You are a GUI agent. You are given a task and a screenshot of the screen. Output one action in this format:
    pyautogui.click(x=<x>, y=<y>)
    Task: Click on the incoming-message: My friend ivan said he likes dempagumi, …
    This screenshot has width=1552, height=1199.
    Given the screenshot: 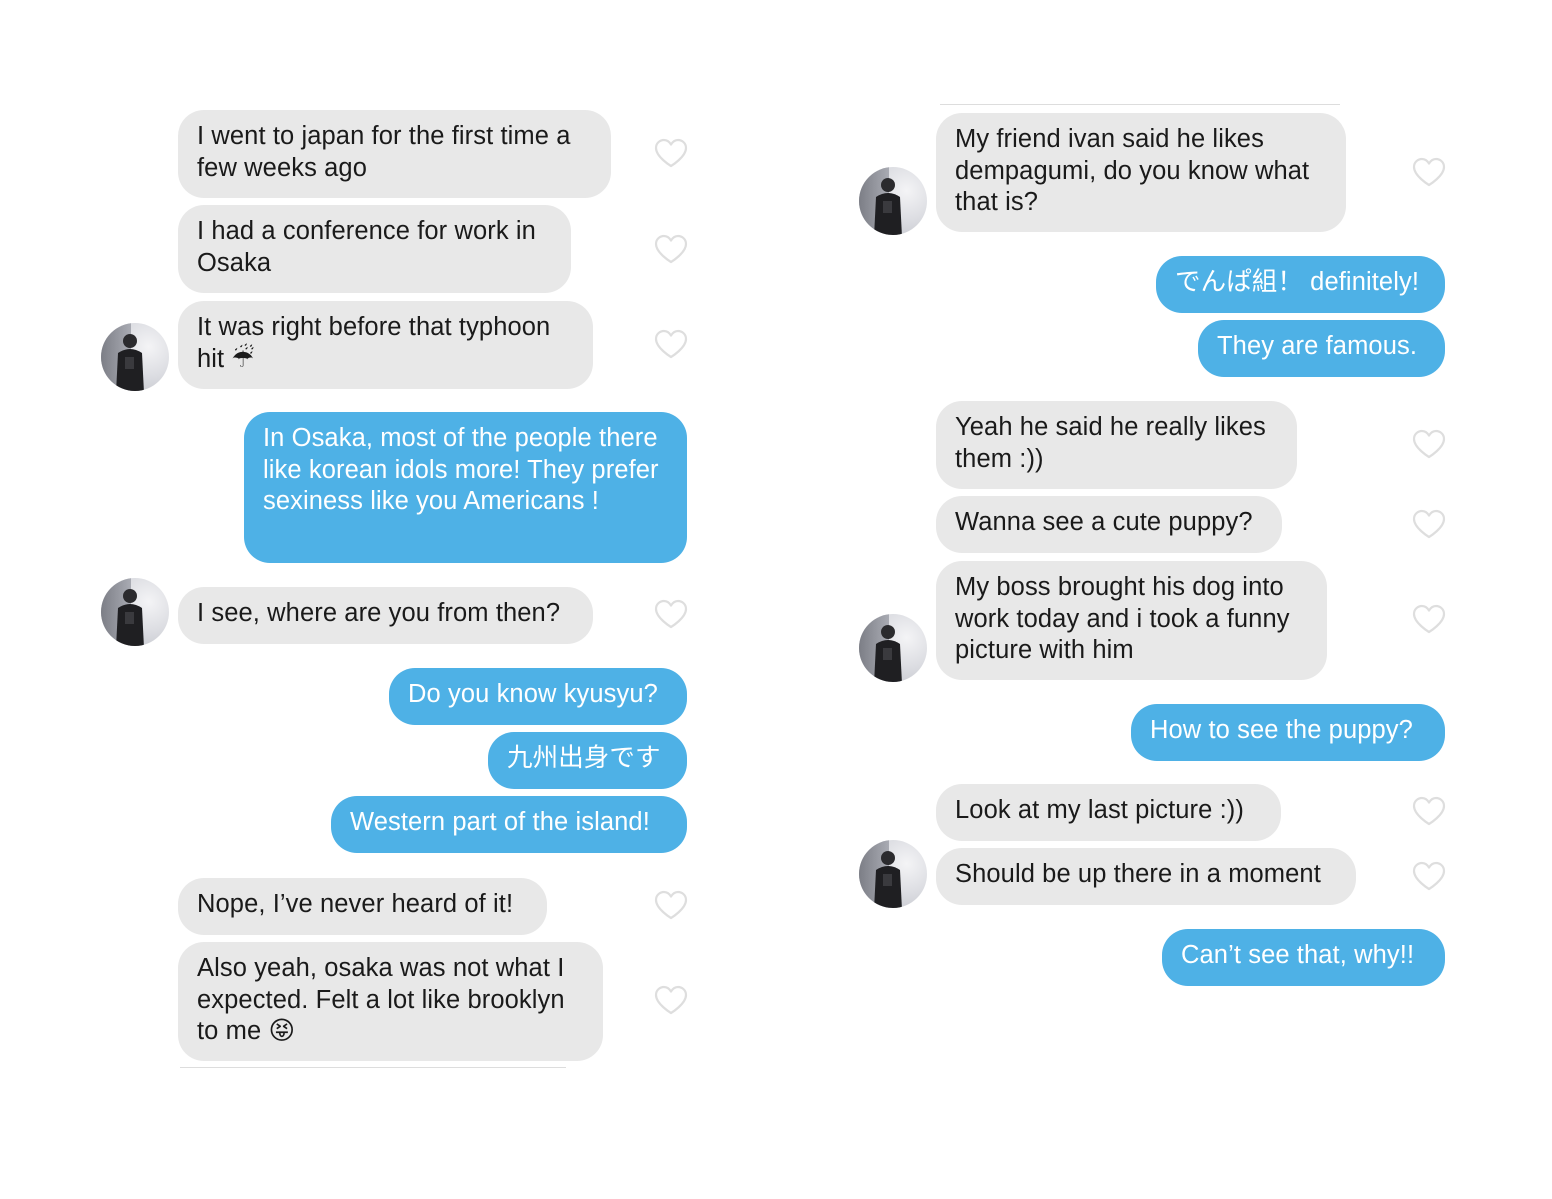 What is the action you would take?
    pyautogui.click(x=1141, y=172)
    